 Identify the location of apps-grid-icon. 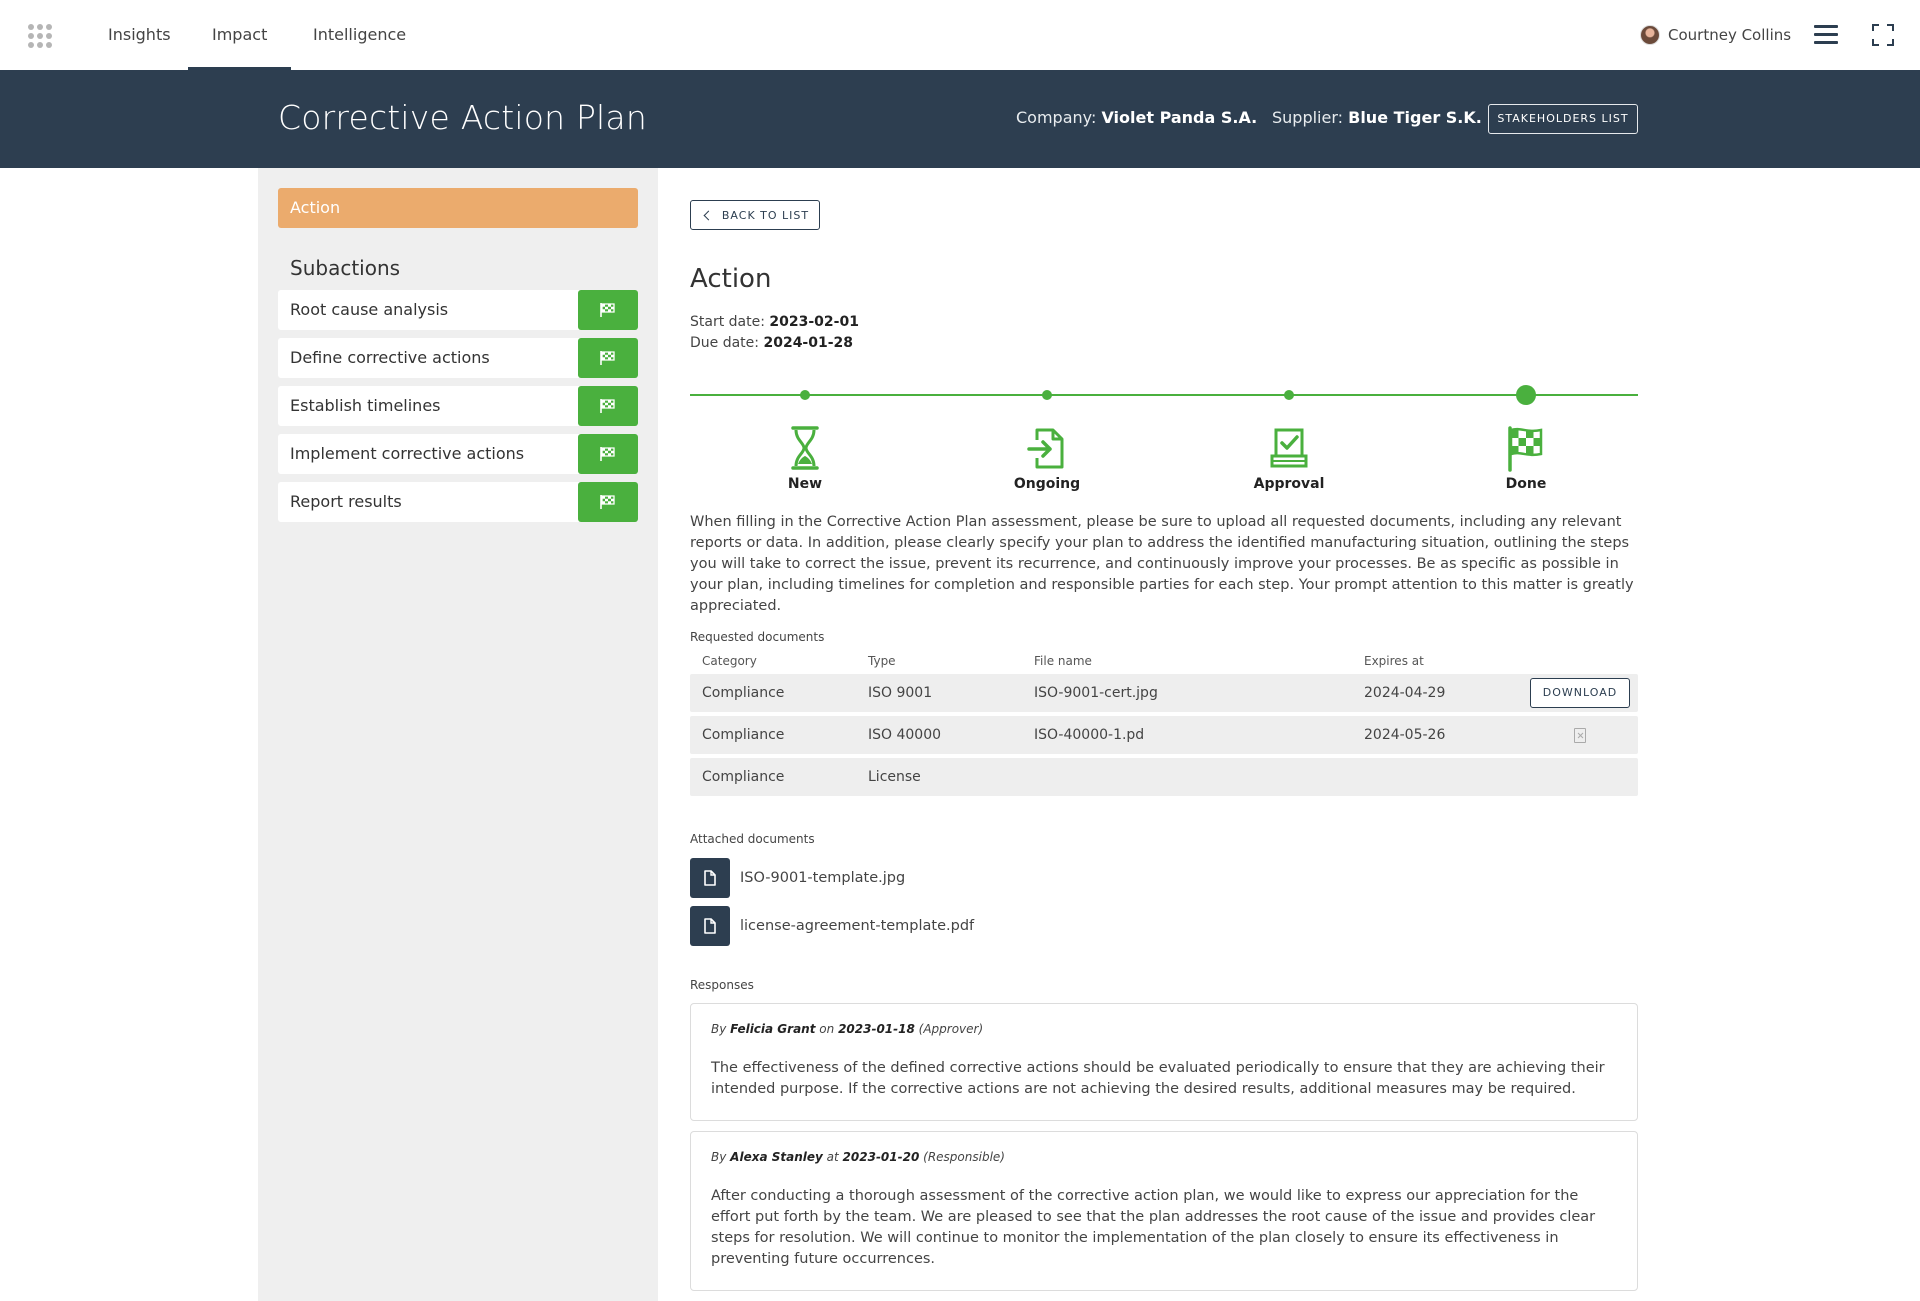
(40, 36).